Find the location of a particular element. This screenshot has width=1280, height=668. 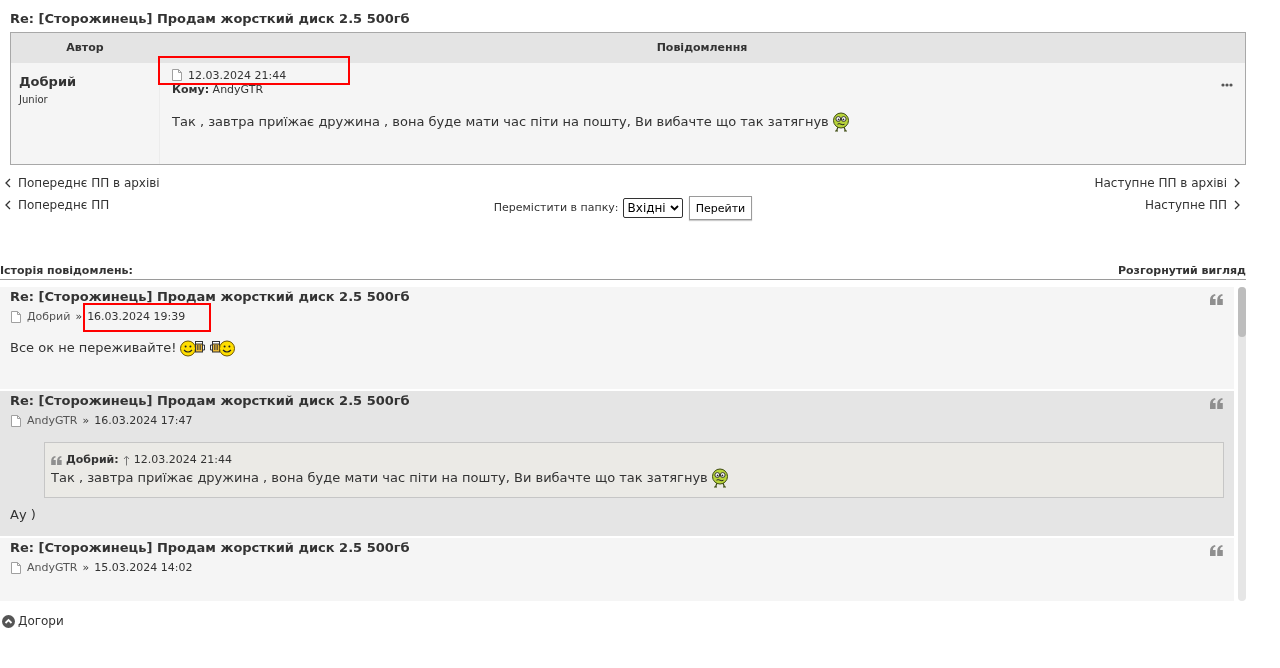

author-rank: Junior is located at coordinates (33, 99).